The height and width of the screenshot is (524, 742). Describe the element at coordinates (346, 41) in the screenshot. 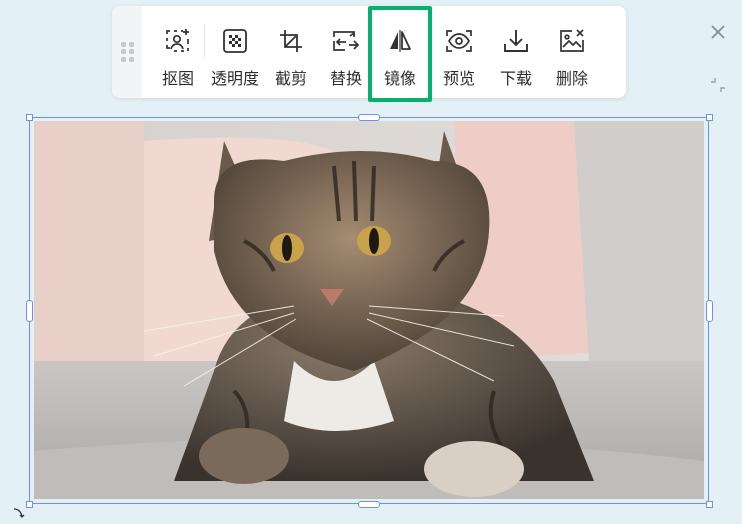

I see `replace-icon` at that location.